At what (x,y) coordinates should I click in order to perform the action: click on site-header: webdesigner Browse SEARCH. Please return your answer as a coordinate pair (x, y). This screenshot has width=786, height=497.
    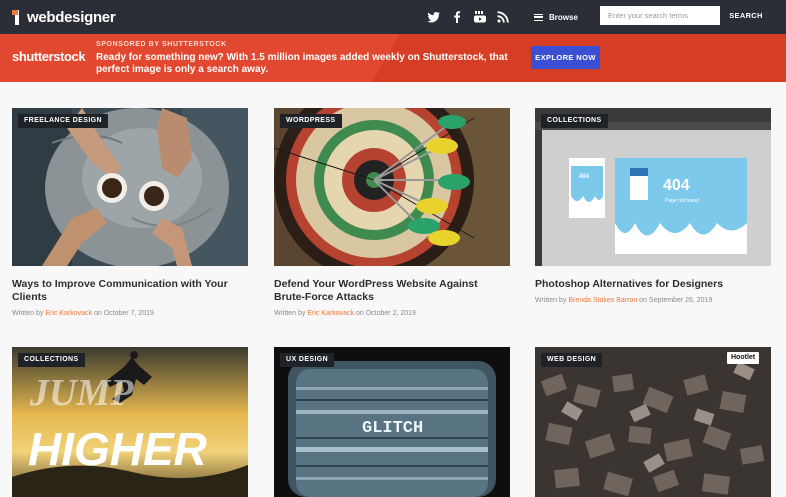
    Looking at the image, I should click on (393, 17).